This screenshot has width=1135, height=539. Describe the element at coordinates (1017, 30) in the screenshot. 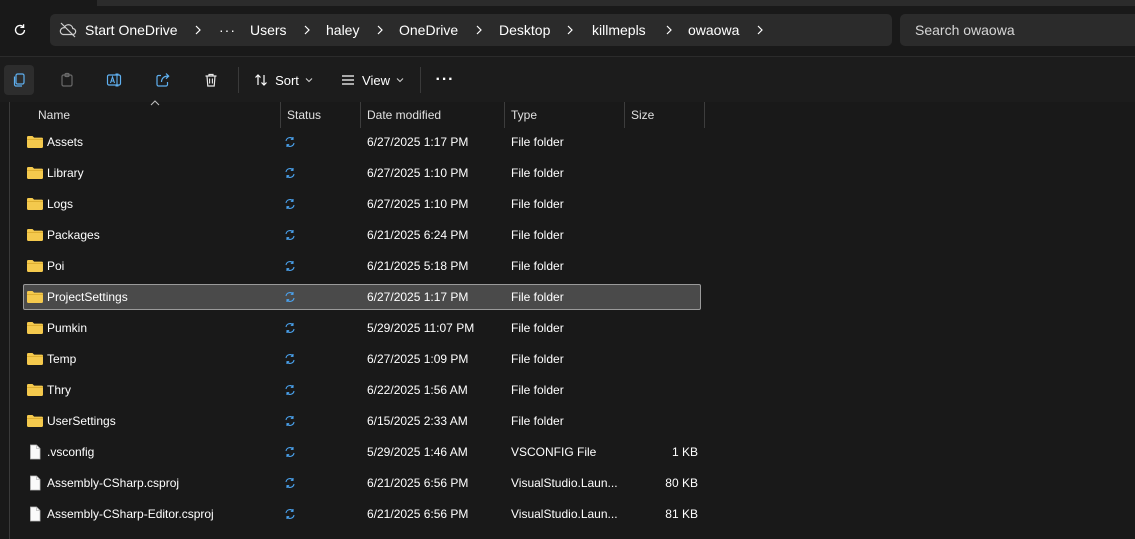

I see `search-input: Search owaowa` at that location.